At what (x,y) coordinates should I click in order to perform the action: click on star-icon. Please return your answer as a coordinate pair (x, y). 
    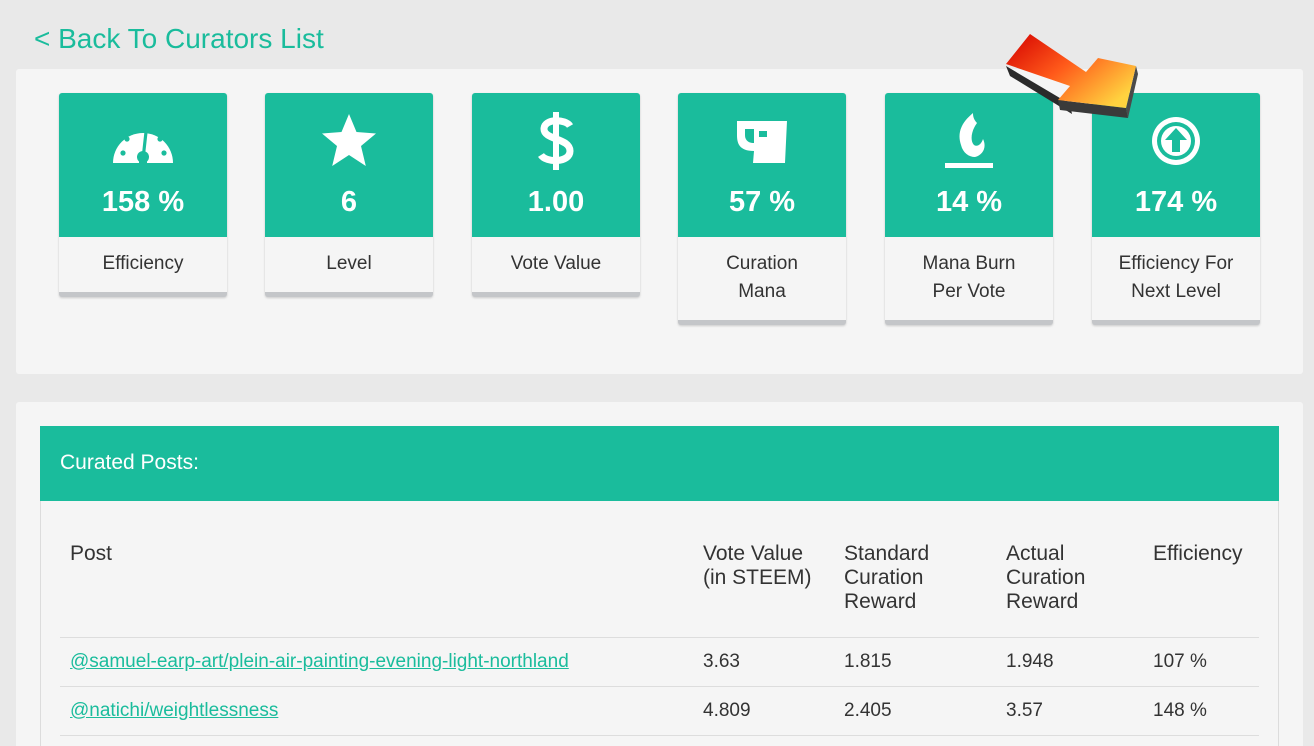
    Looking at the image, I should click on (349, 141).